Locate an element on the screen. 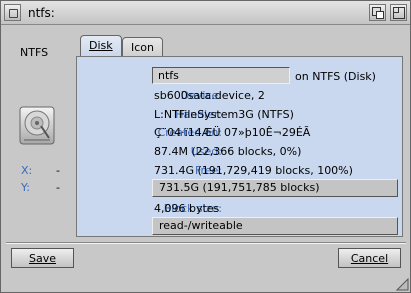 Image resolution: width=411 pixels, height=293 pixels. close-window-icon is located at coordinates (12, 12).